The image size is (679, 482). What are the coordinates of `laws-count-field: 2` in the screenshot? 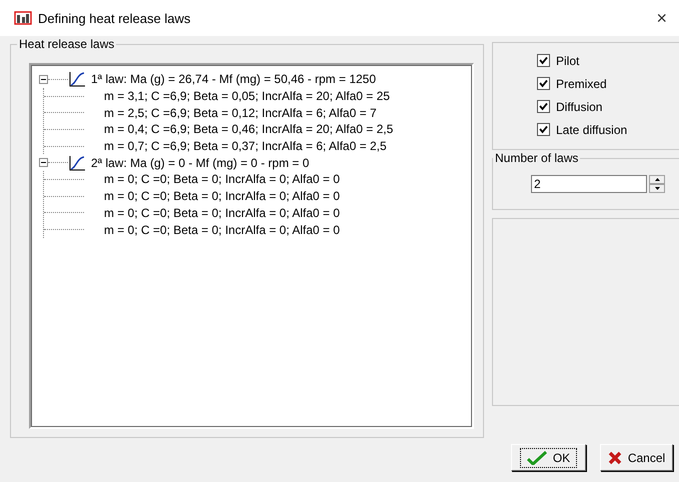 It's located at (589, 184).